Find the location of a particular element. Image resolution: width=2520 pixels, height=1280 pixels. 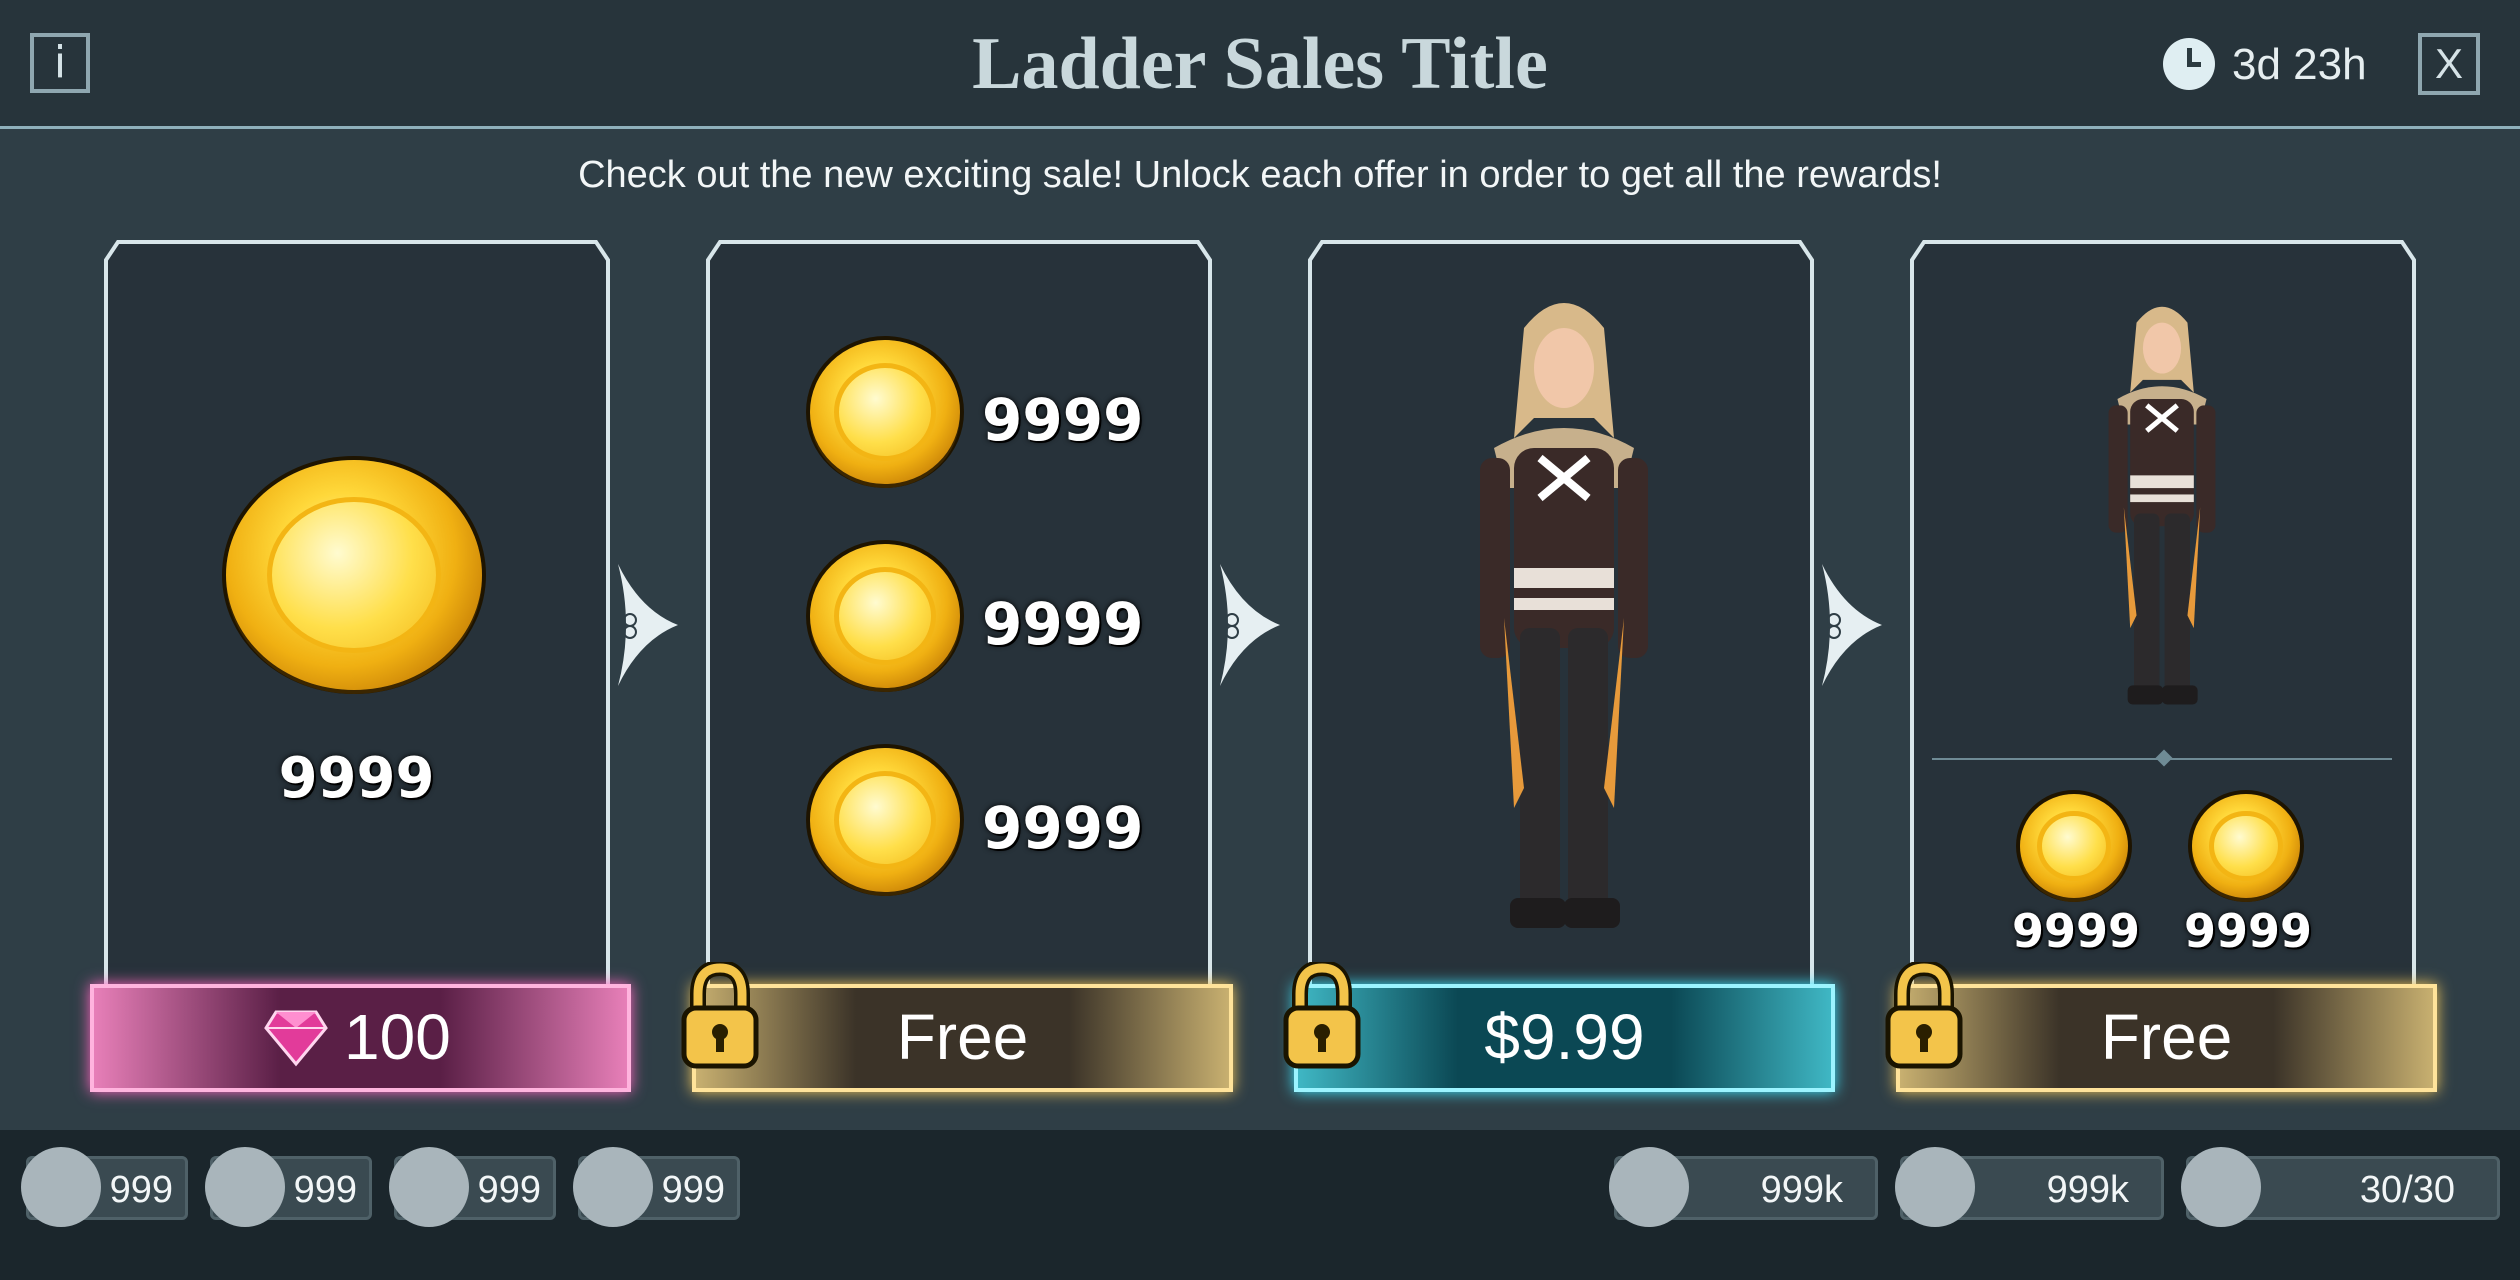

resource-counter: 30/30 is located at coordinates (2340, 1187).